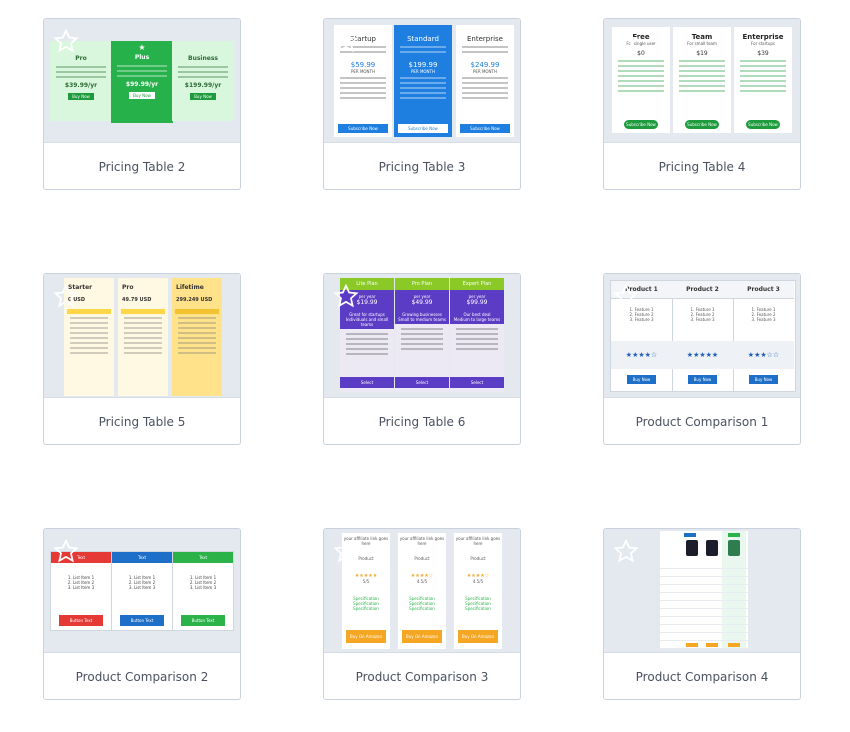  What do you see at coordinates (142, 47) in the screenshot?
I see `star-icon: ★` at bounding box center [142, 47].